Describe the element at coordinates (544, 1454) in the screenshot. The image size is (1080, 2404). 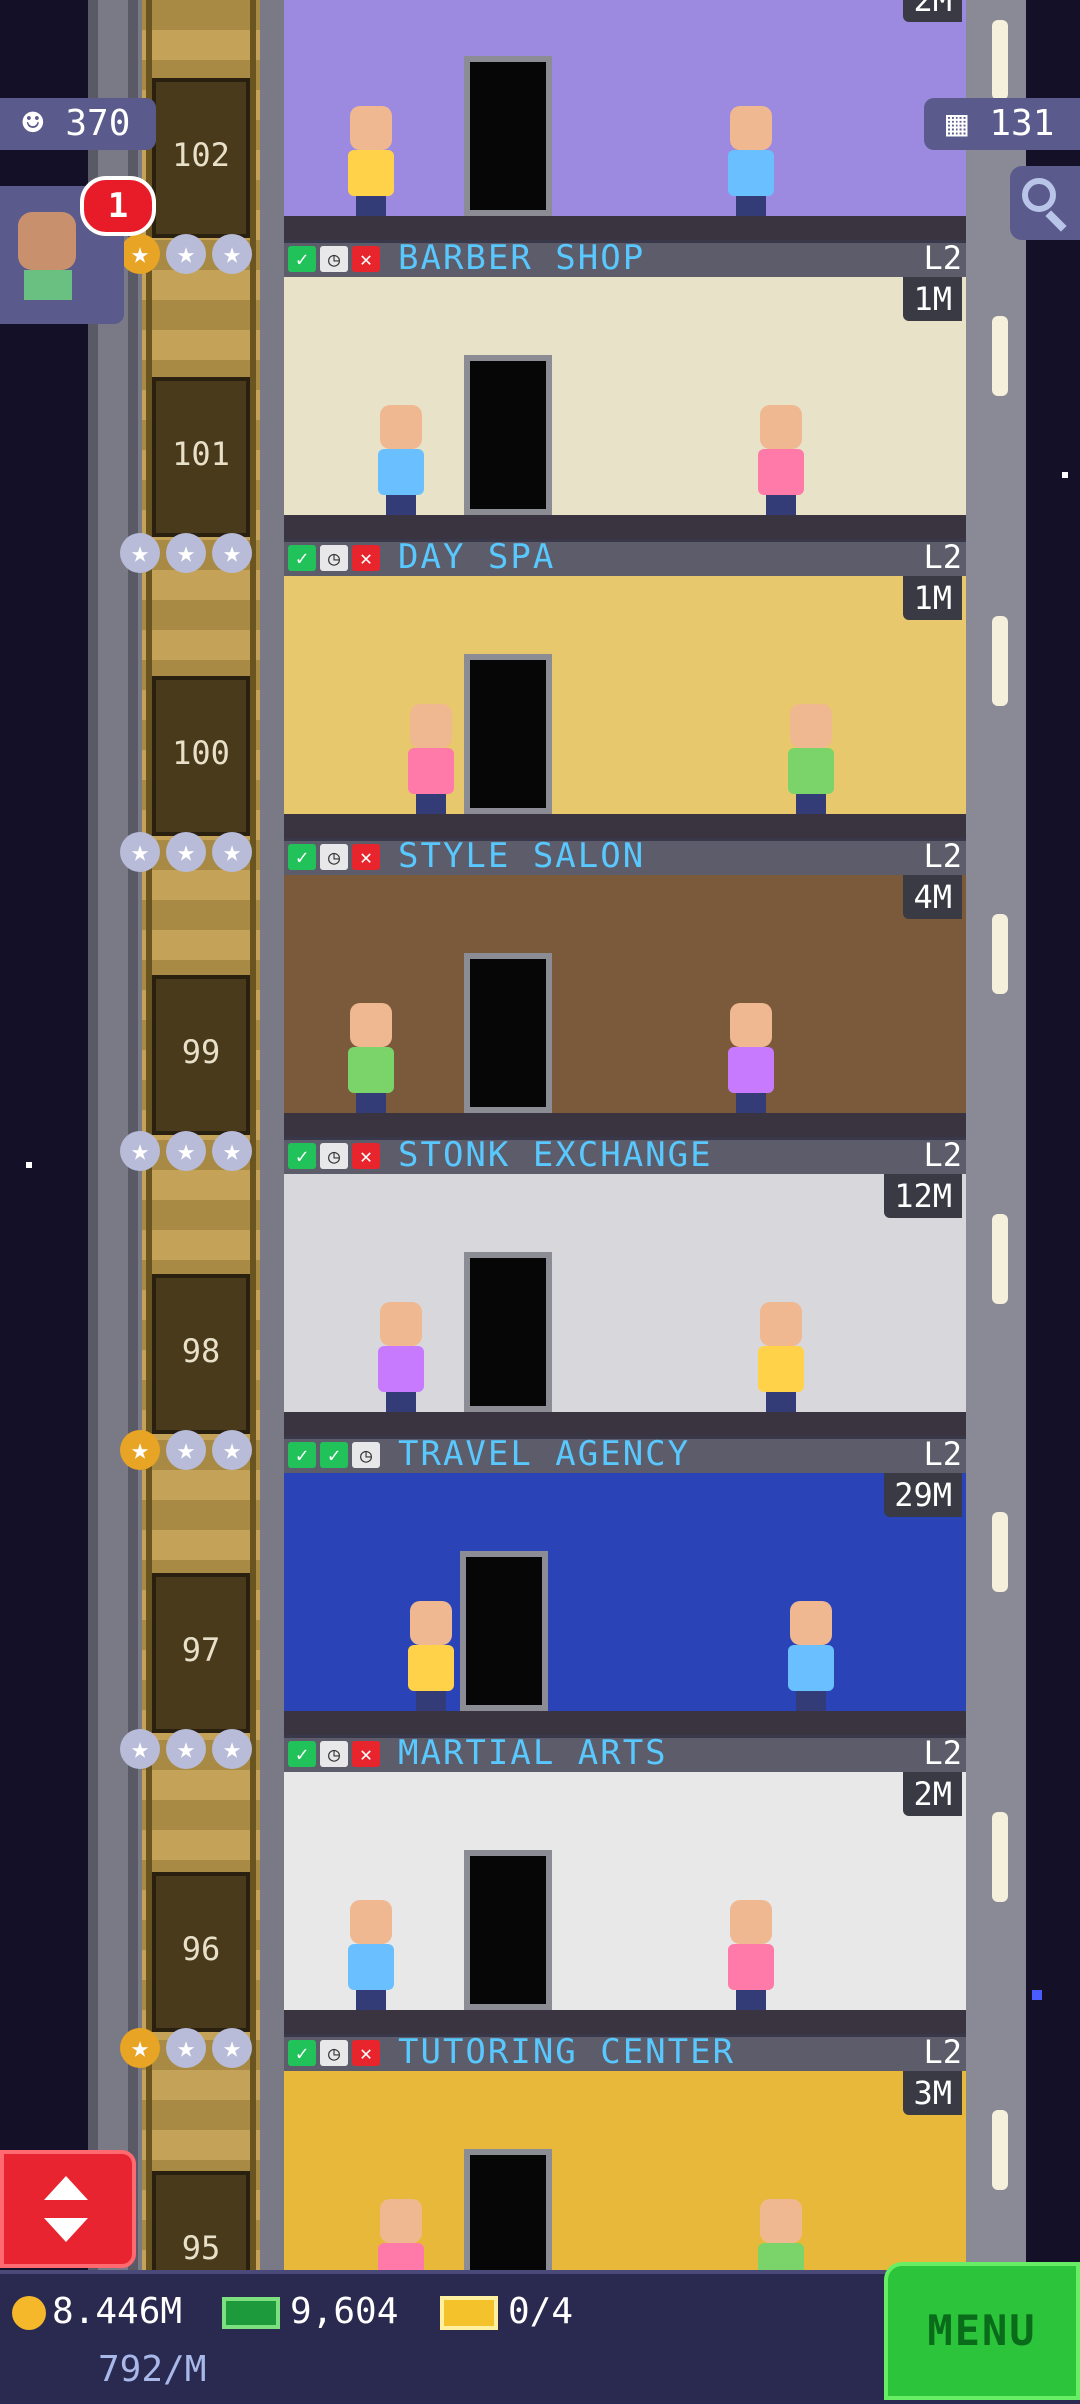
I see `floor-name: TRAVEL AGENCY` at that location.